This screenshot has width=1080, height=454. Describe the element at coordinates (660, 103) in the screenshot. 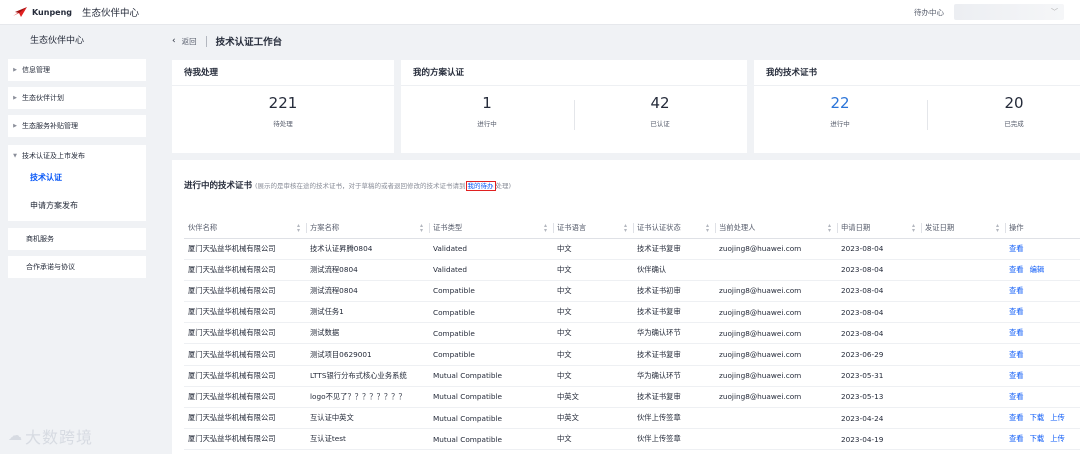

I see `stat-value: 42` at that location.